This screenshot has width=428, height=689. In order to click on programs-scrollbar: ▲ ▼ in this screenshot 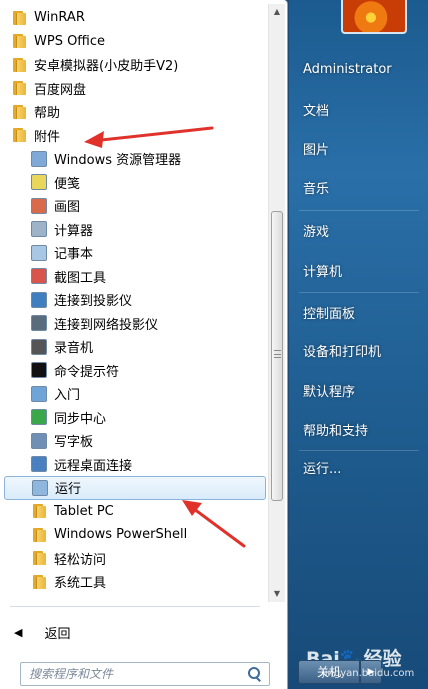, I will do `click(276, 303)`.